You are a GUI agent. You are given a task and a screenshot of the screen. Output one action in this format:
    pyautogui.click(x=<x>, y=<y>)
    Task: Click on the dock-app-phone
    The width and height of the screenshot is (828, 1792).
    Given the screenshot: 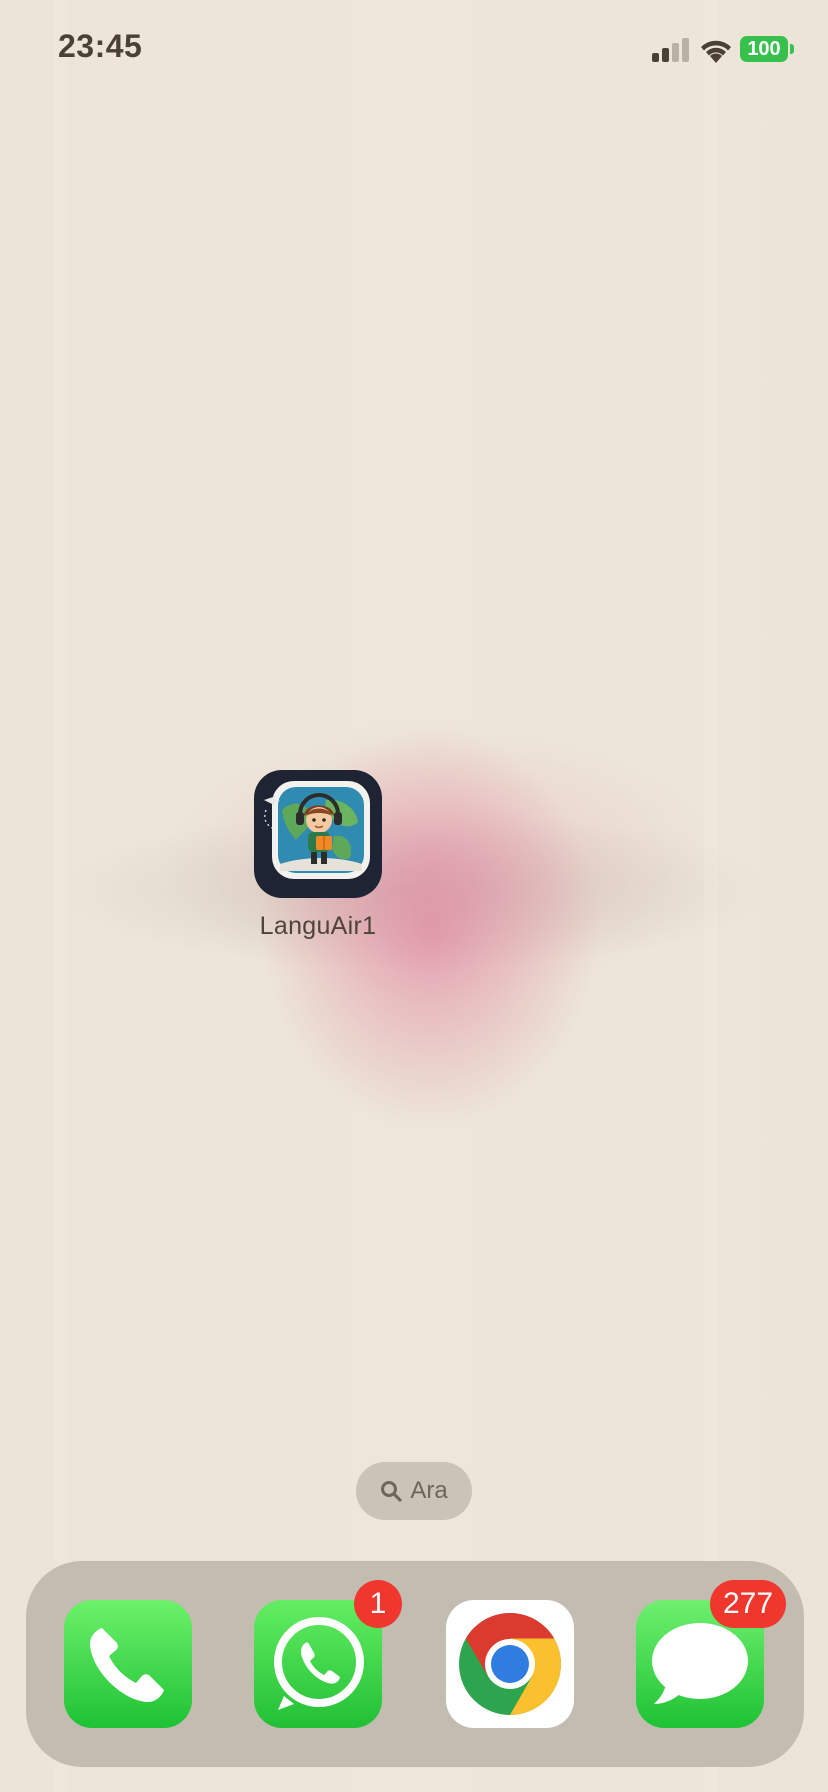 What is the action you would take?
    pyautogui.click(x=128, y=1664)
    